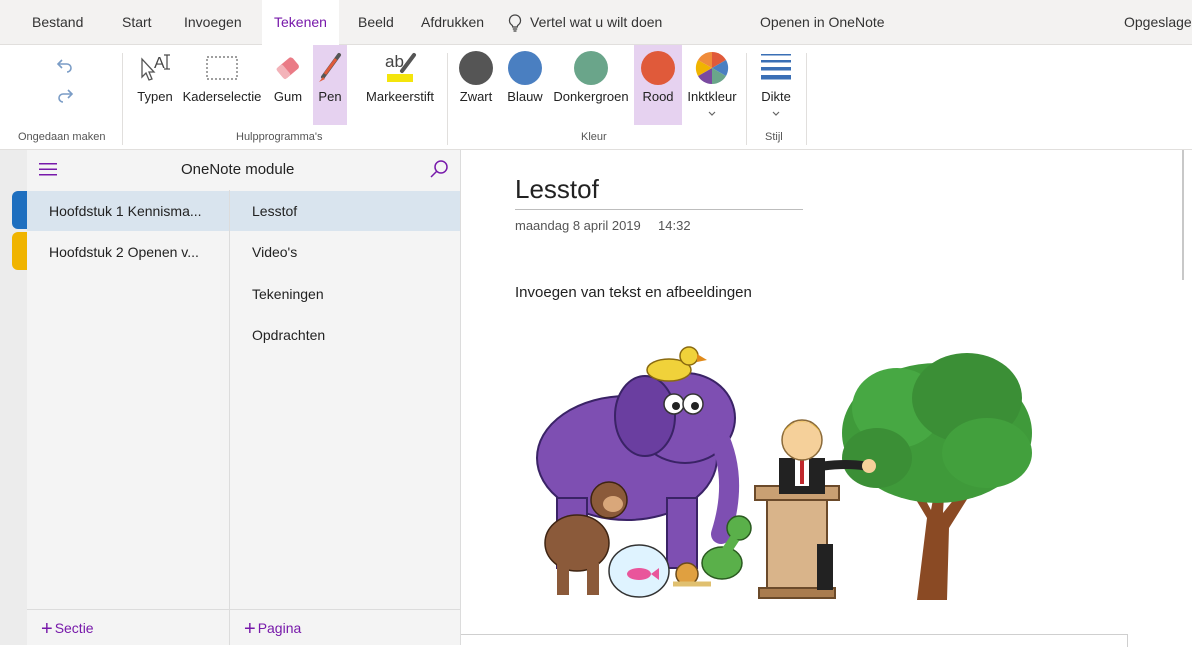 The image size is (1192, 647). I want to click on undo-icon, so click(65, 65).